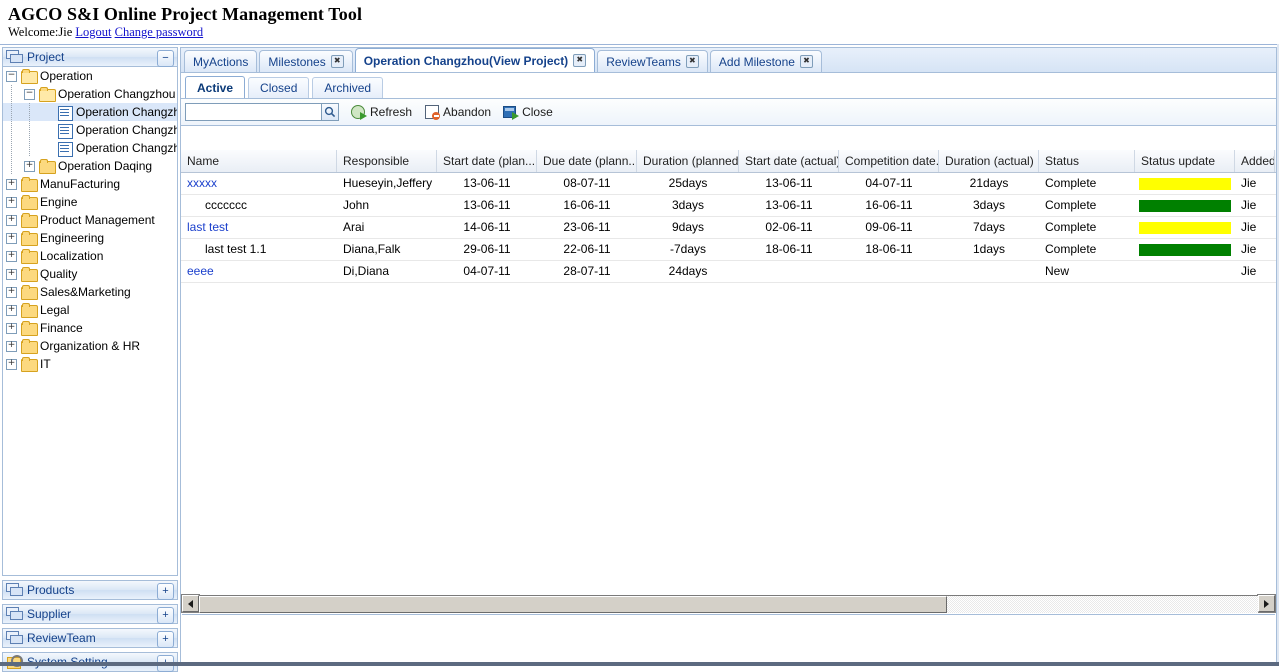  Describe the element at coordinates (1255, 161) in the screenshot. I see `grid-column-header: Added` at that location.